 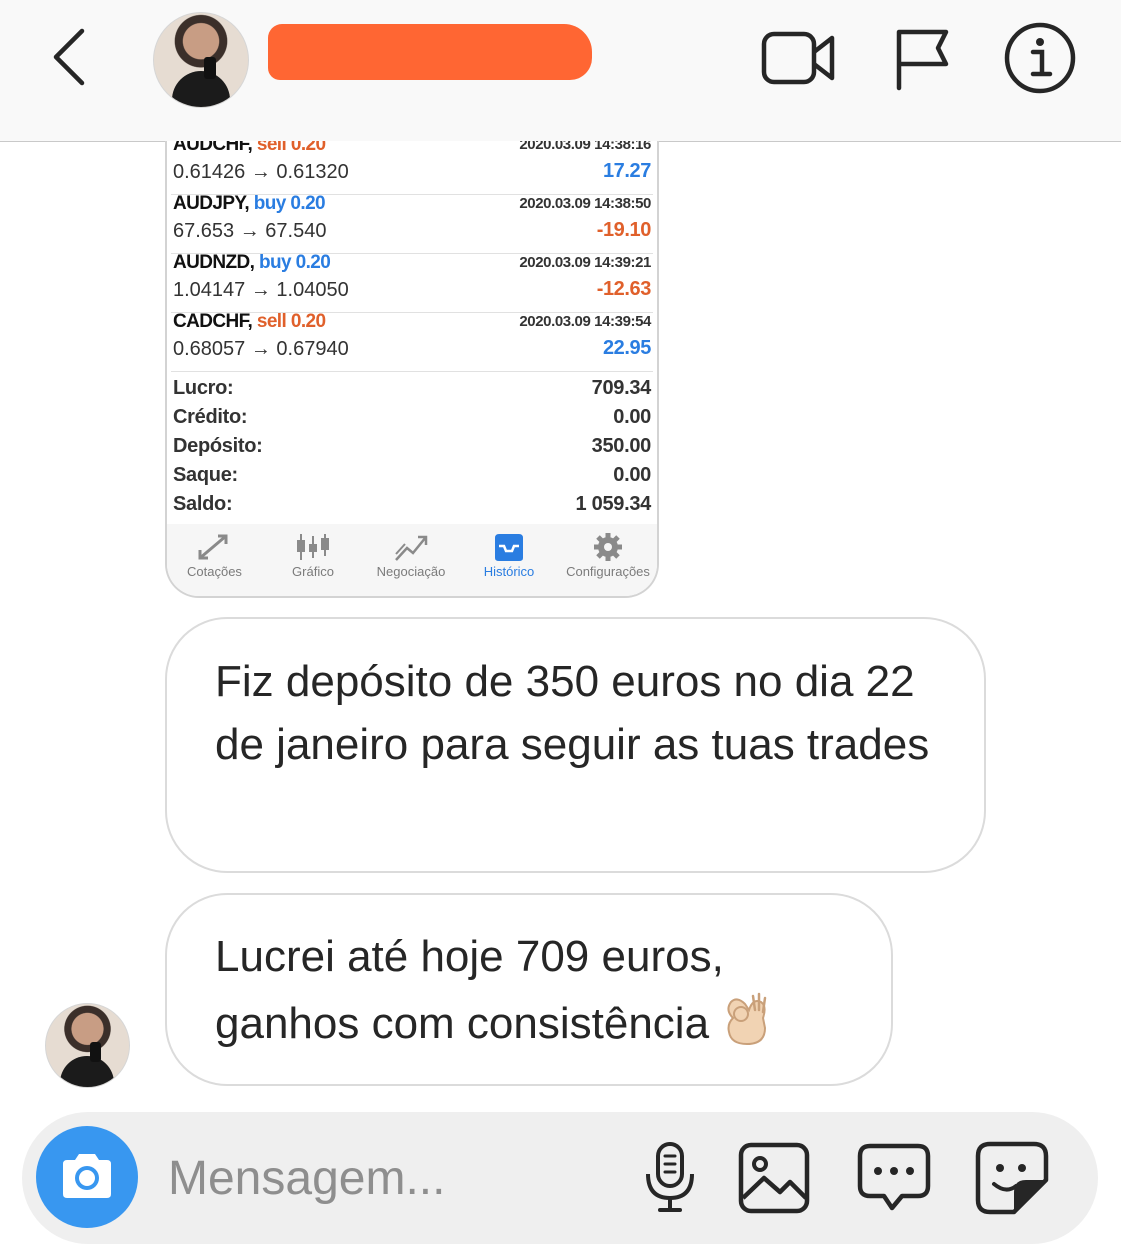 What do you see at coordinates (412, 391) in the screenshot?
I see `summary-row: Lucro: 709.34` at bounding box center [412, 391].